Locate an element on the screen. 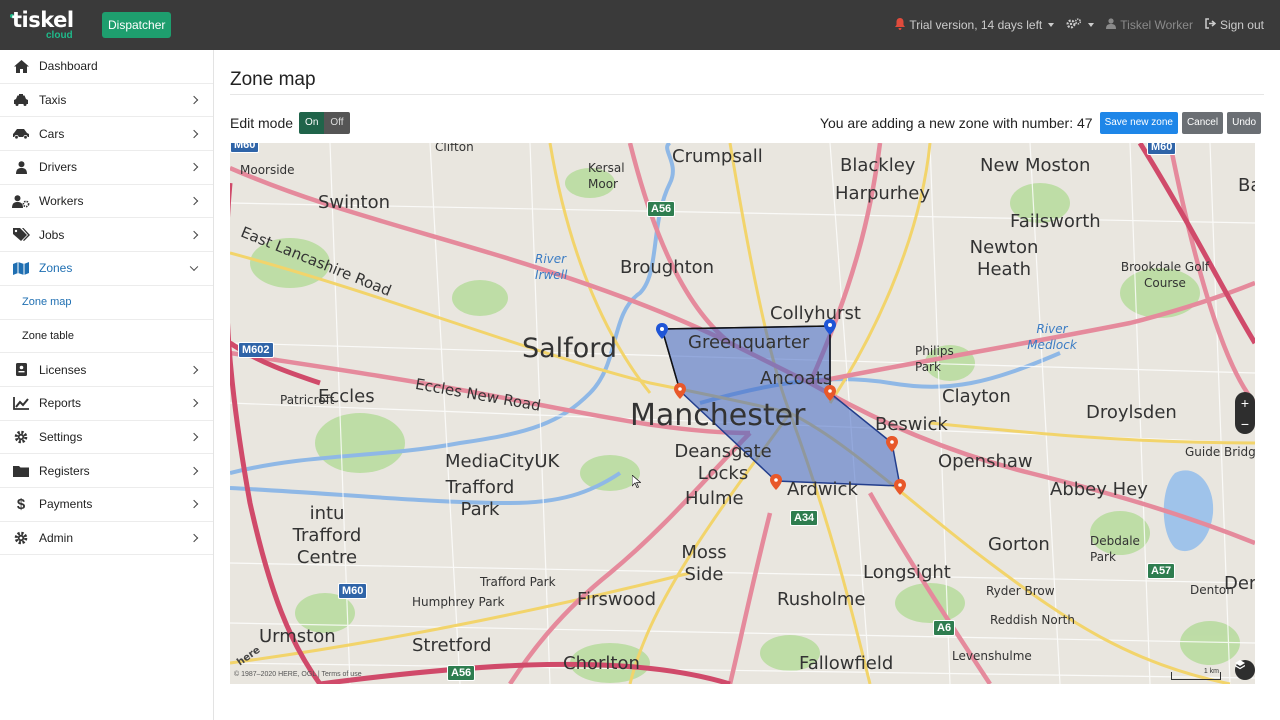  sidebar-item-settings: Settings is located at coordinates (106, 438).